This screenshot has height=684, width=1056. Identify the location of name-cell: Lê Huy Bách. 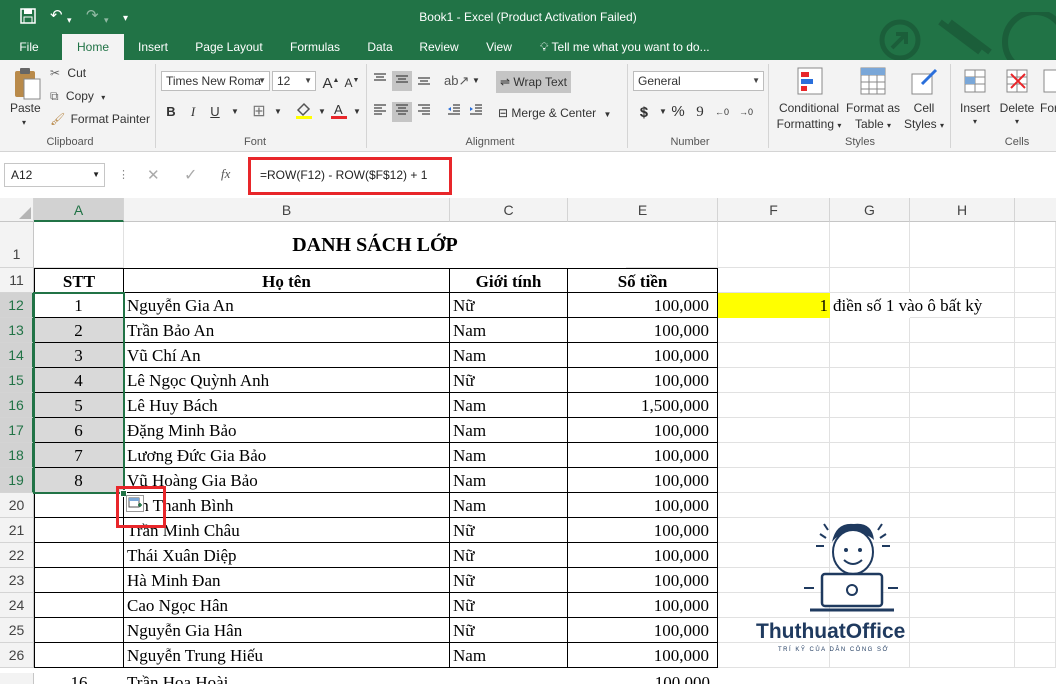
(287, 405).